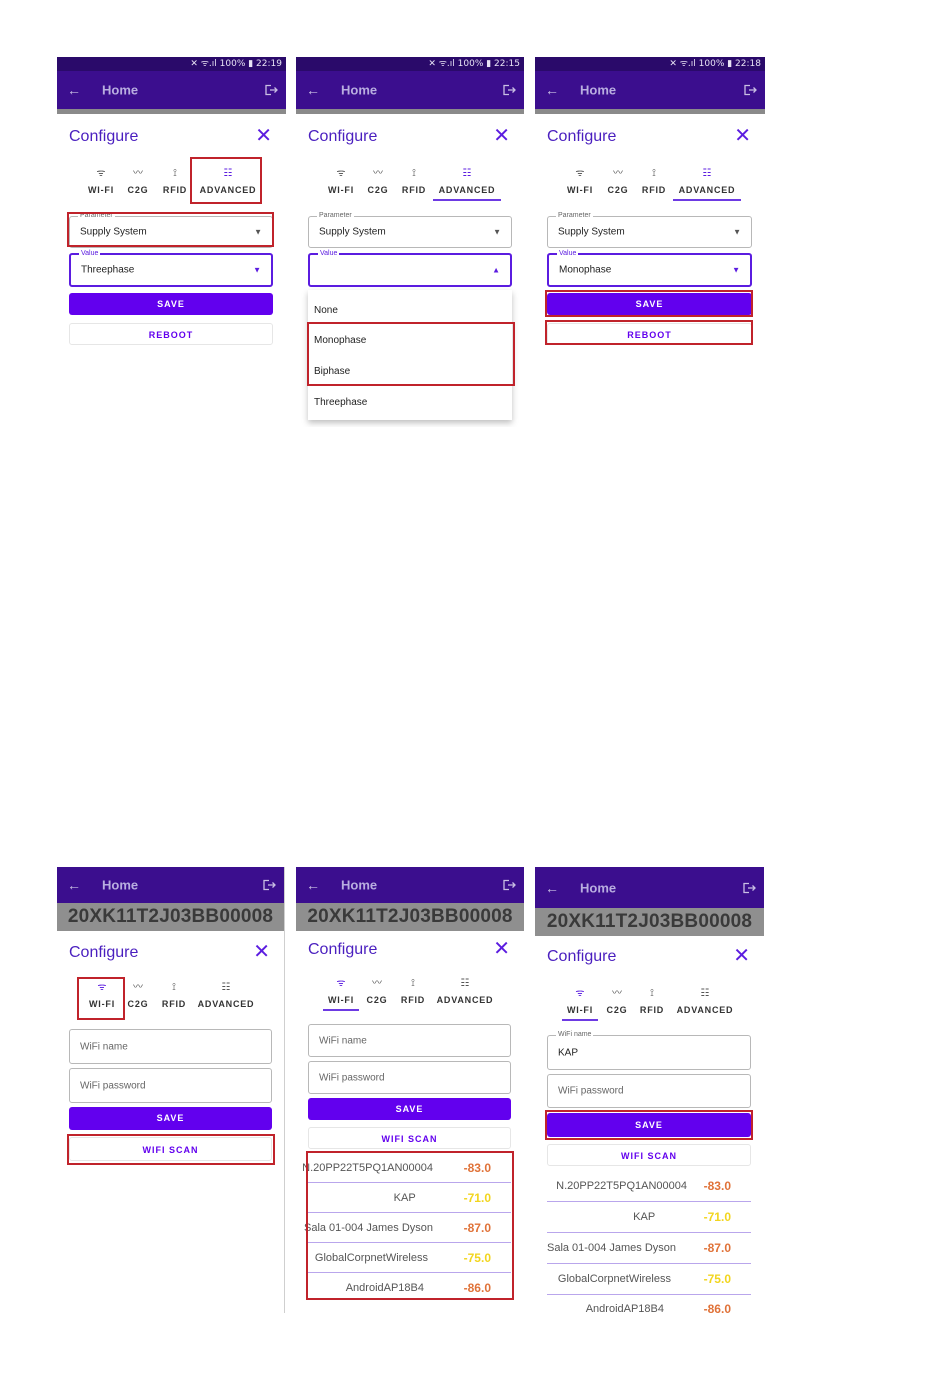 This screenshot has height=1378, width=950. I want to click on option-none: None, so click(326, 310).